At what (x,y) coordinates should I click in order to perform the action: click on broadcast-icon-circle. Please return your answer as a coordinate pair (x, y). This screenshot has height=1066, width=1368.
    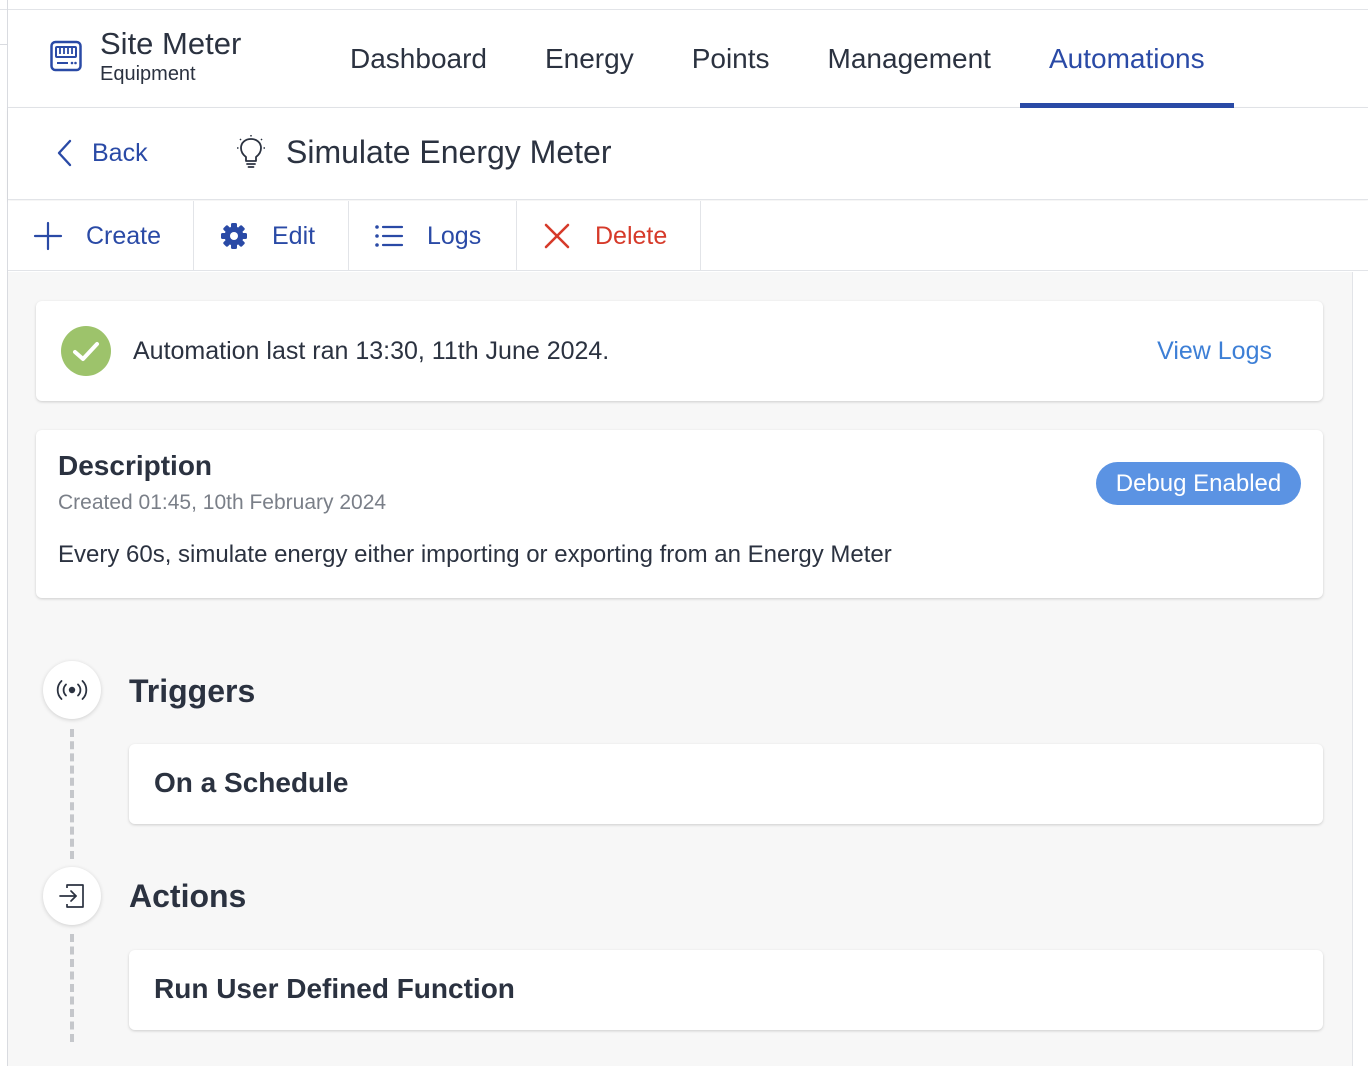
    Looking at the image, I should click on (72, 690).